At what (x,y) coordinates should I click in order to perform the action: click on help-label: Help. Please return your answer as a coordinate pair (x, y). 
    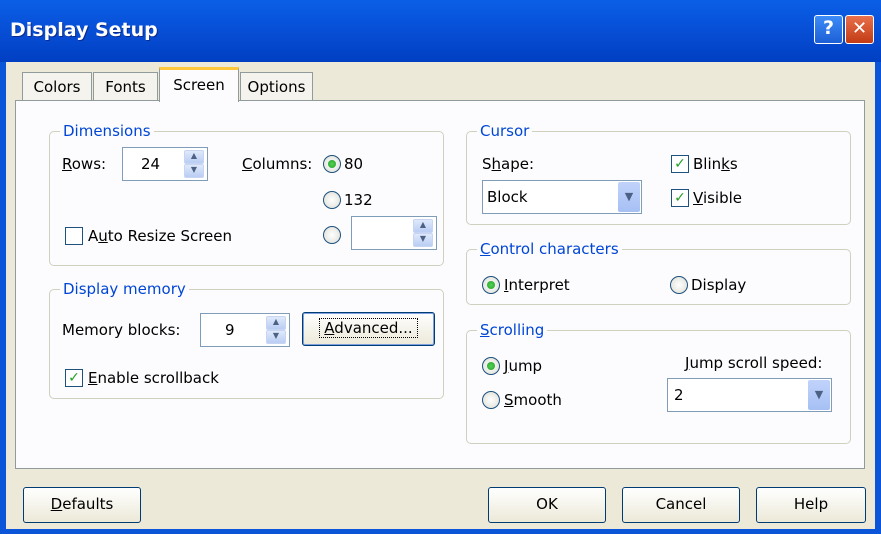
    Looking at the image, I should click on (811, 504).